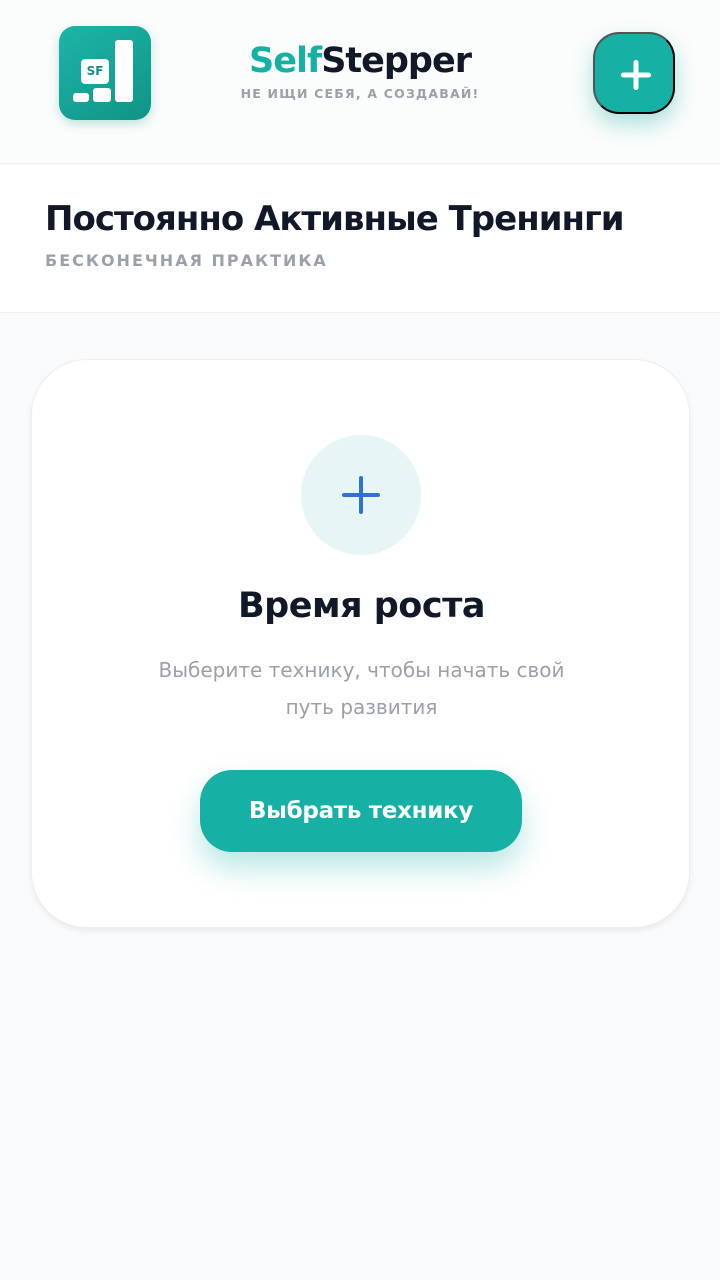 This screenshot has width=720, height=1280. I want to click on logo-bar-small, so click(81, 97).